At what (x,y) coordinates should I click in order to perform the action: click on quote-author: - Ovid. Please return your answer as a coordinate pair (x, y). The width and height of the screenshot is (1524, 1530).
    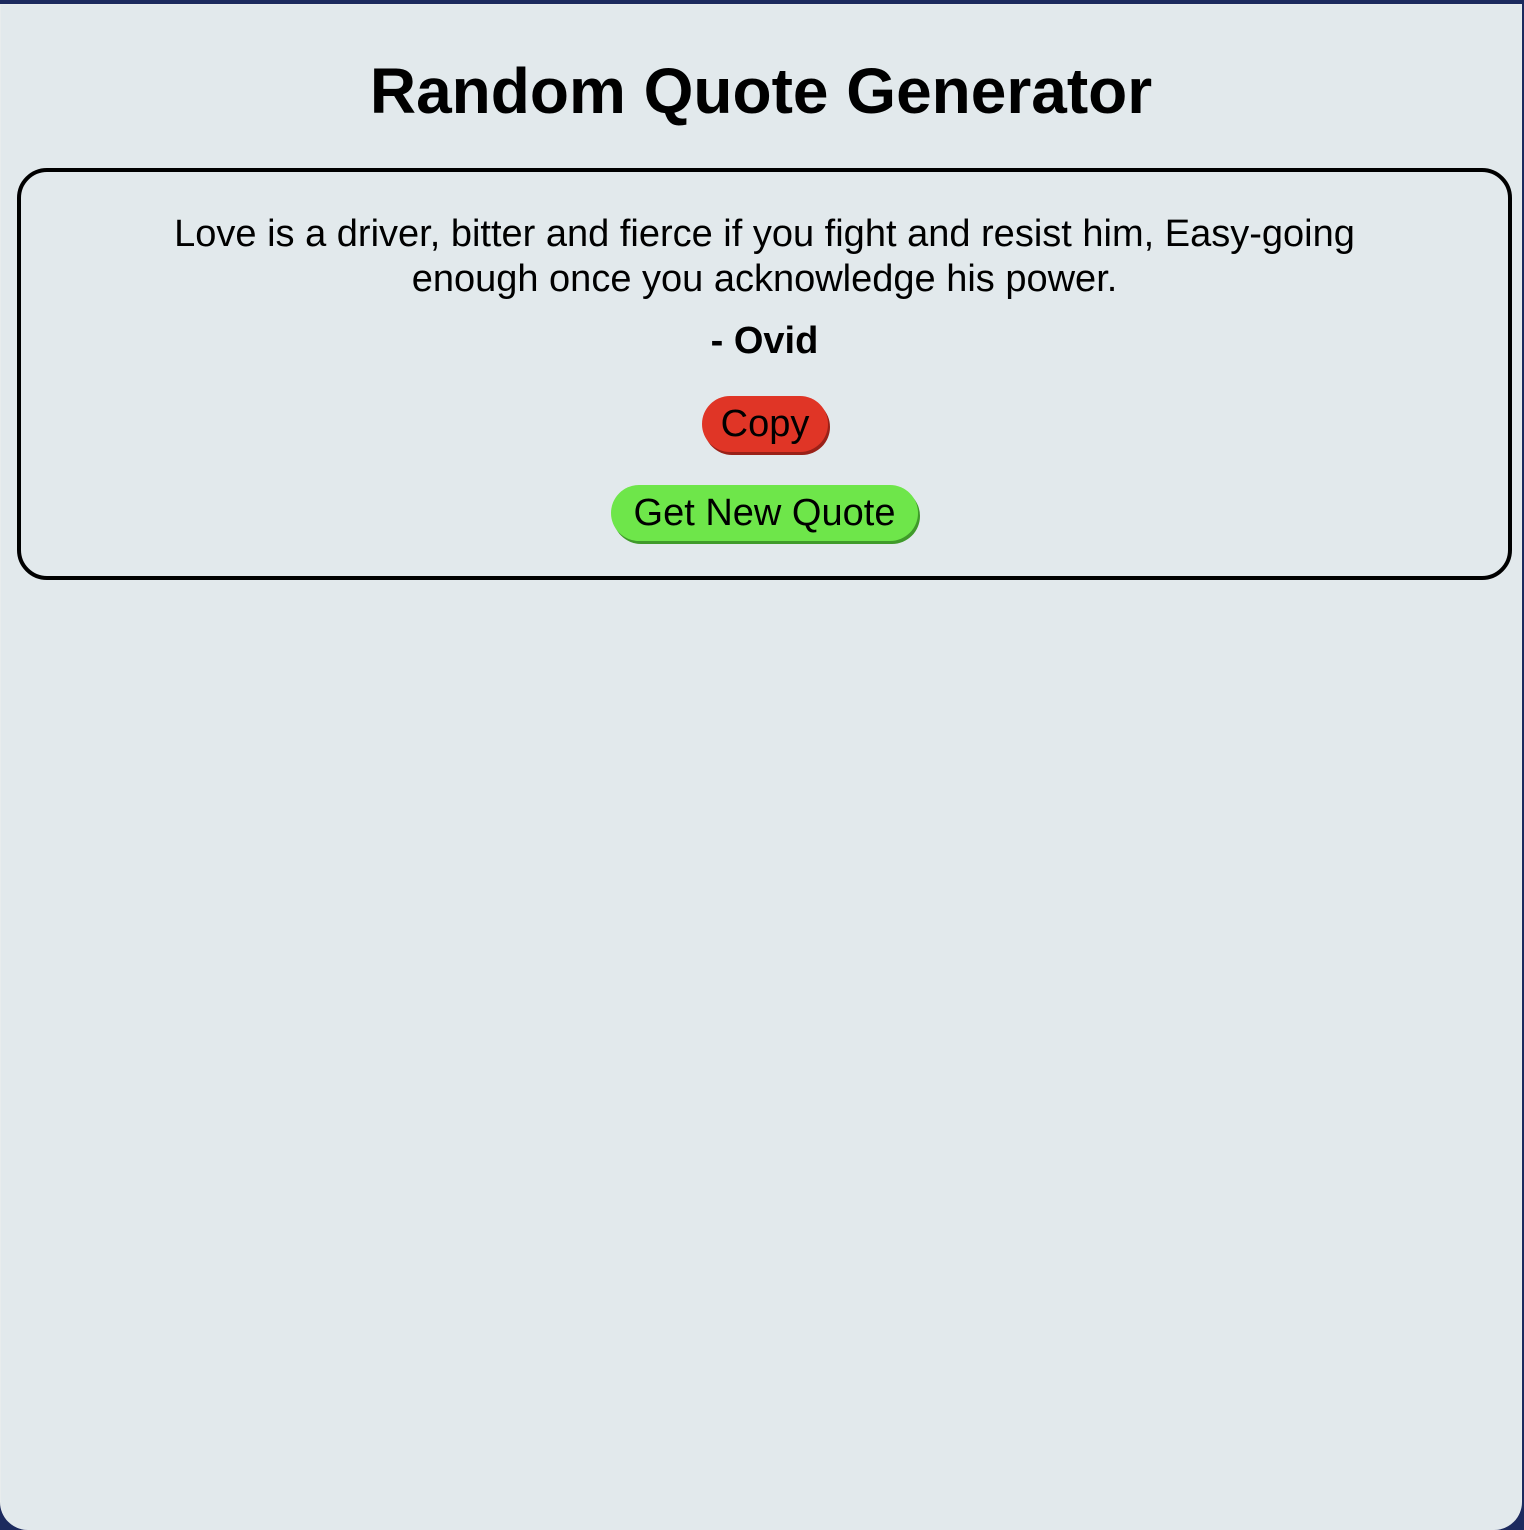
    Looking at the image, I should click on (764, 341).